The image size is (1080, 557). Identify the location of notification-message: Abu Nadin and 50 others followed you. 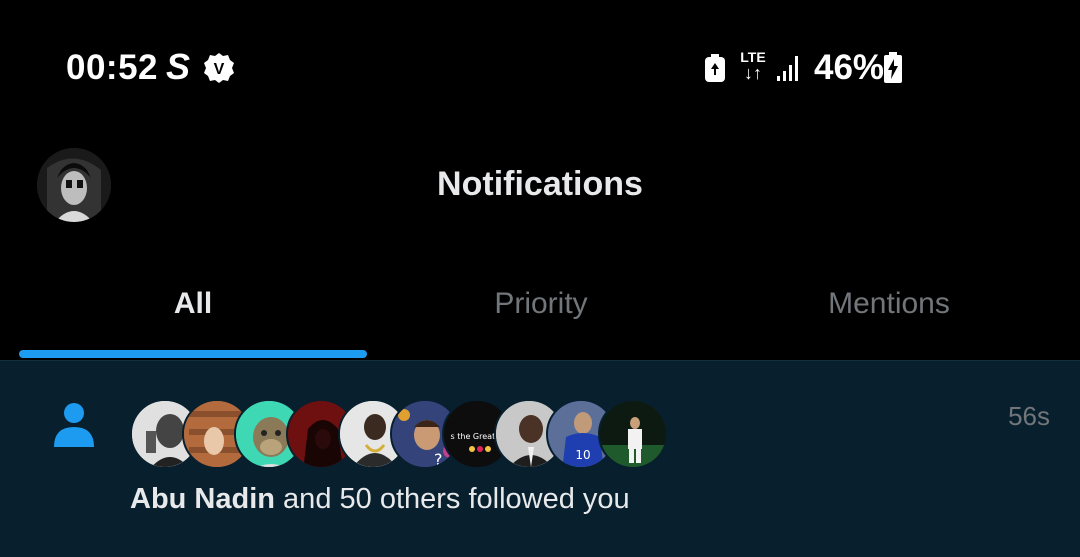
(380, 499).